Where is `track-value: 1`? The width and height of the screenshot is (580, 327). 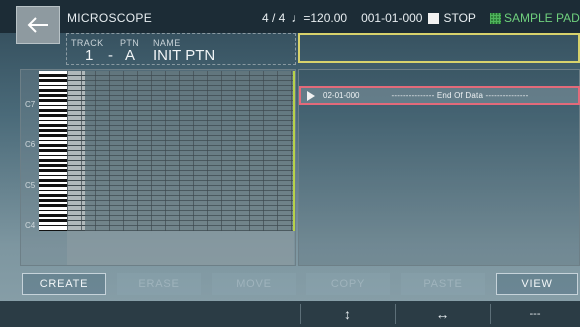 track-value: 1 is located at coordinates (89, 55).